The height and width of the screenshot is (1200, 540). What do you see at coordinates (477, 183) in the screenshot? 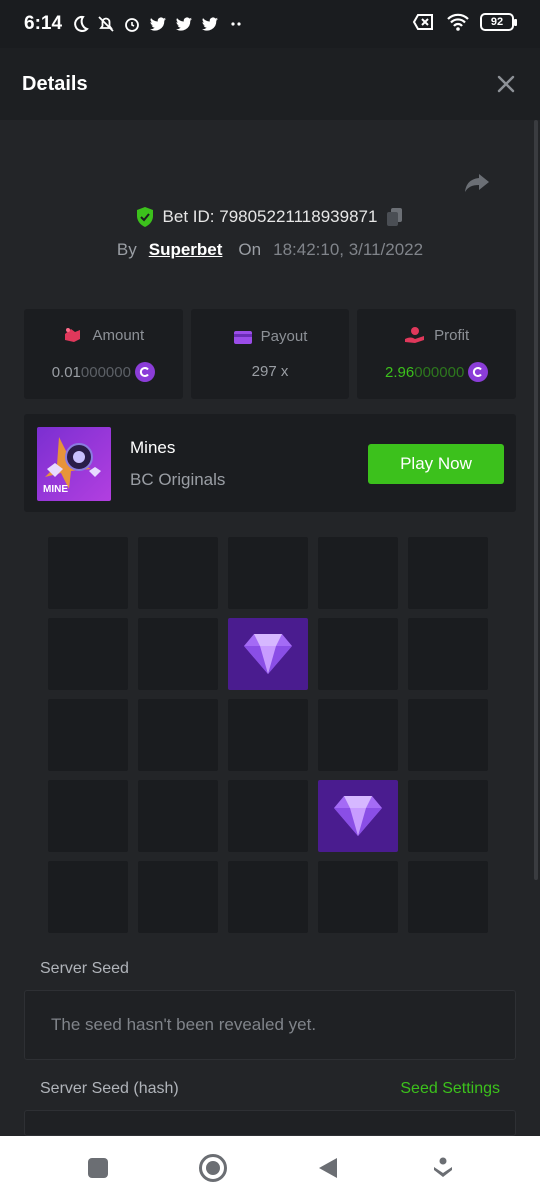
I see `share-icon` at bounding box center [477, 183].